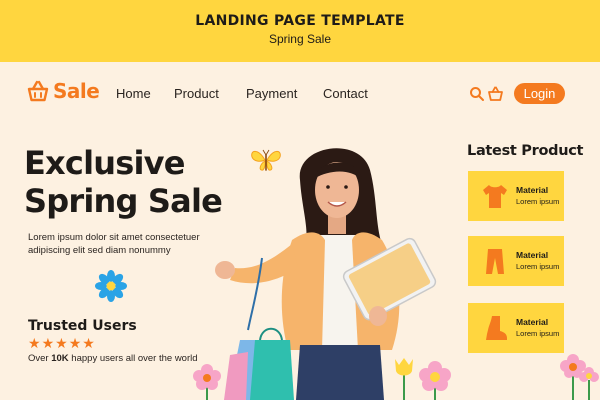  What do you see at coordinates (525, 151) in the screenshot?
I see `latest-product-title: Latest Product` at bounding box center [525, 151].